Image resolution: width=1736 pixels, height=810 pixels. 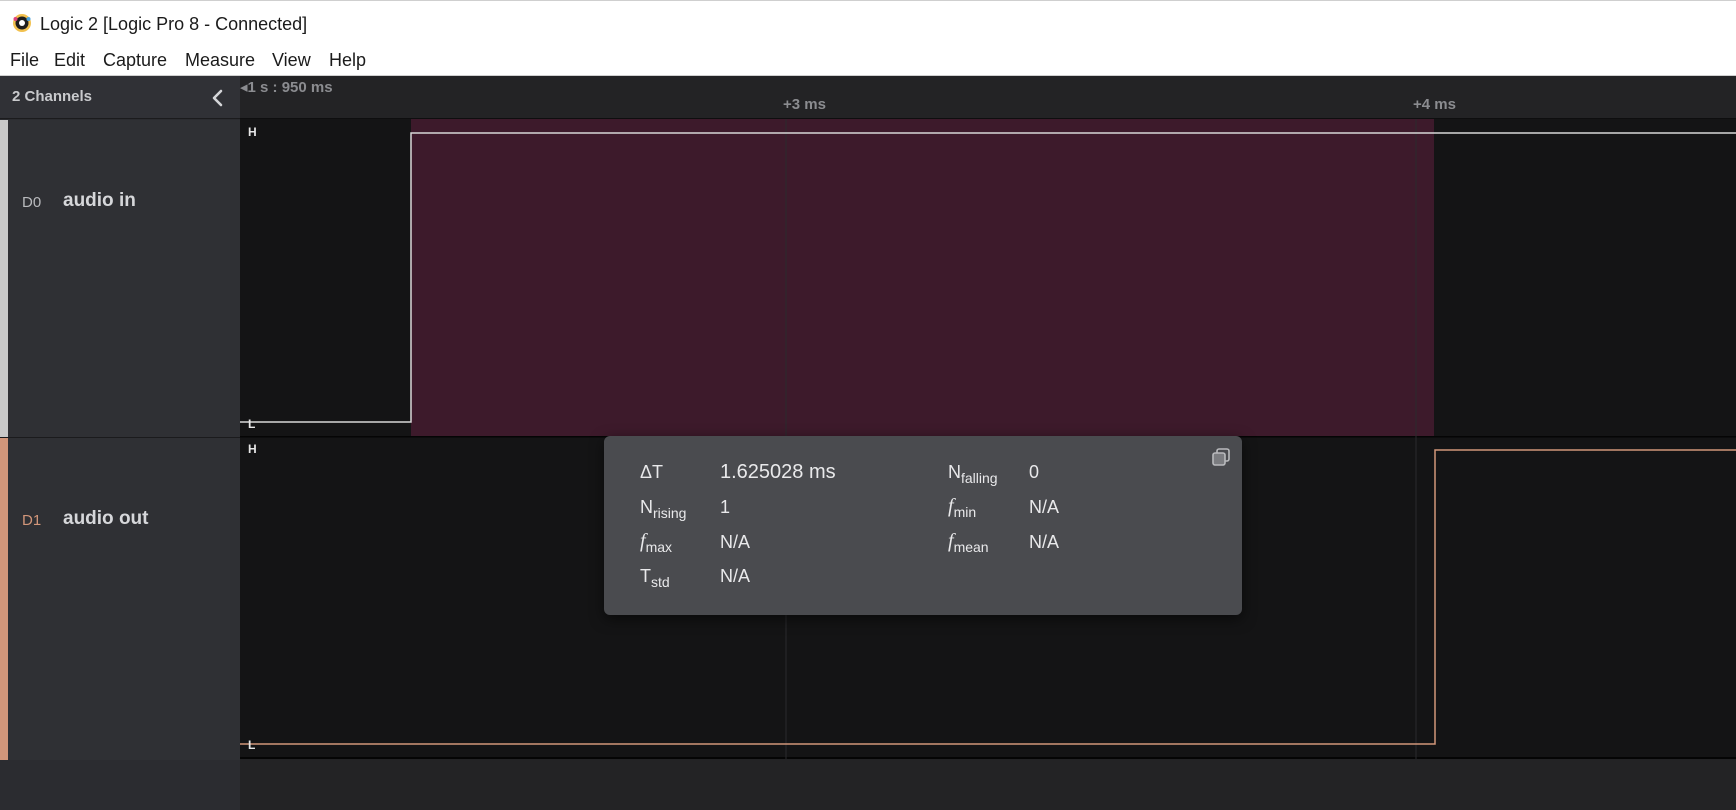 I want to click on t-std-label: Tstd, so click(x=655, y=578).